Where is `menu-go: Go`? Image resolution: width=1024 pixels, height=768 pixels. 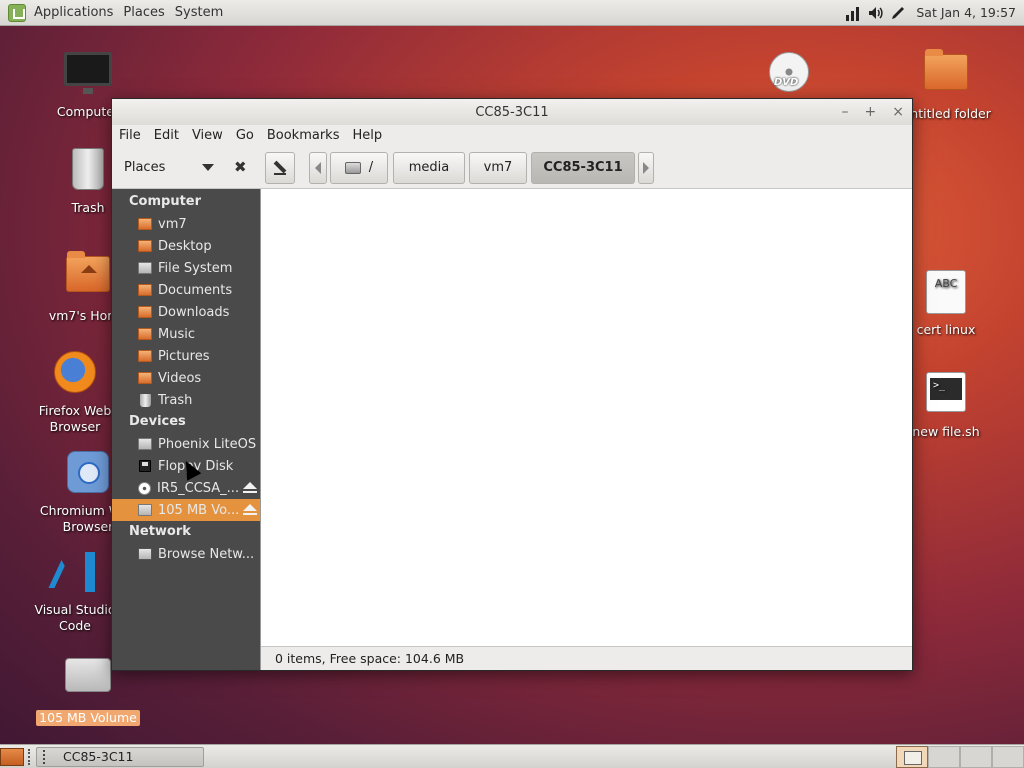
menu-go: Go is located at coordinates (244, 136).